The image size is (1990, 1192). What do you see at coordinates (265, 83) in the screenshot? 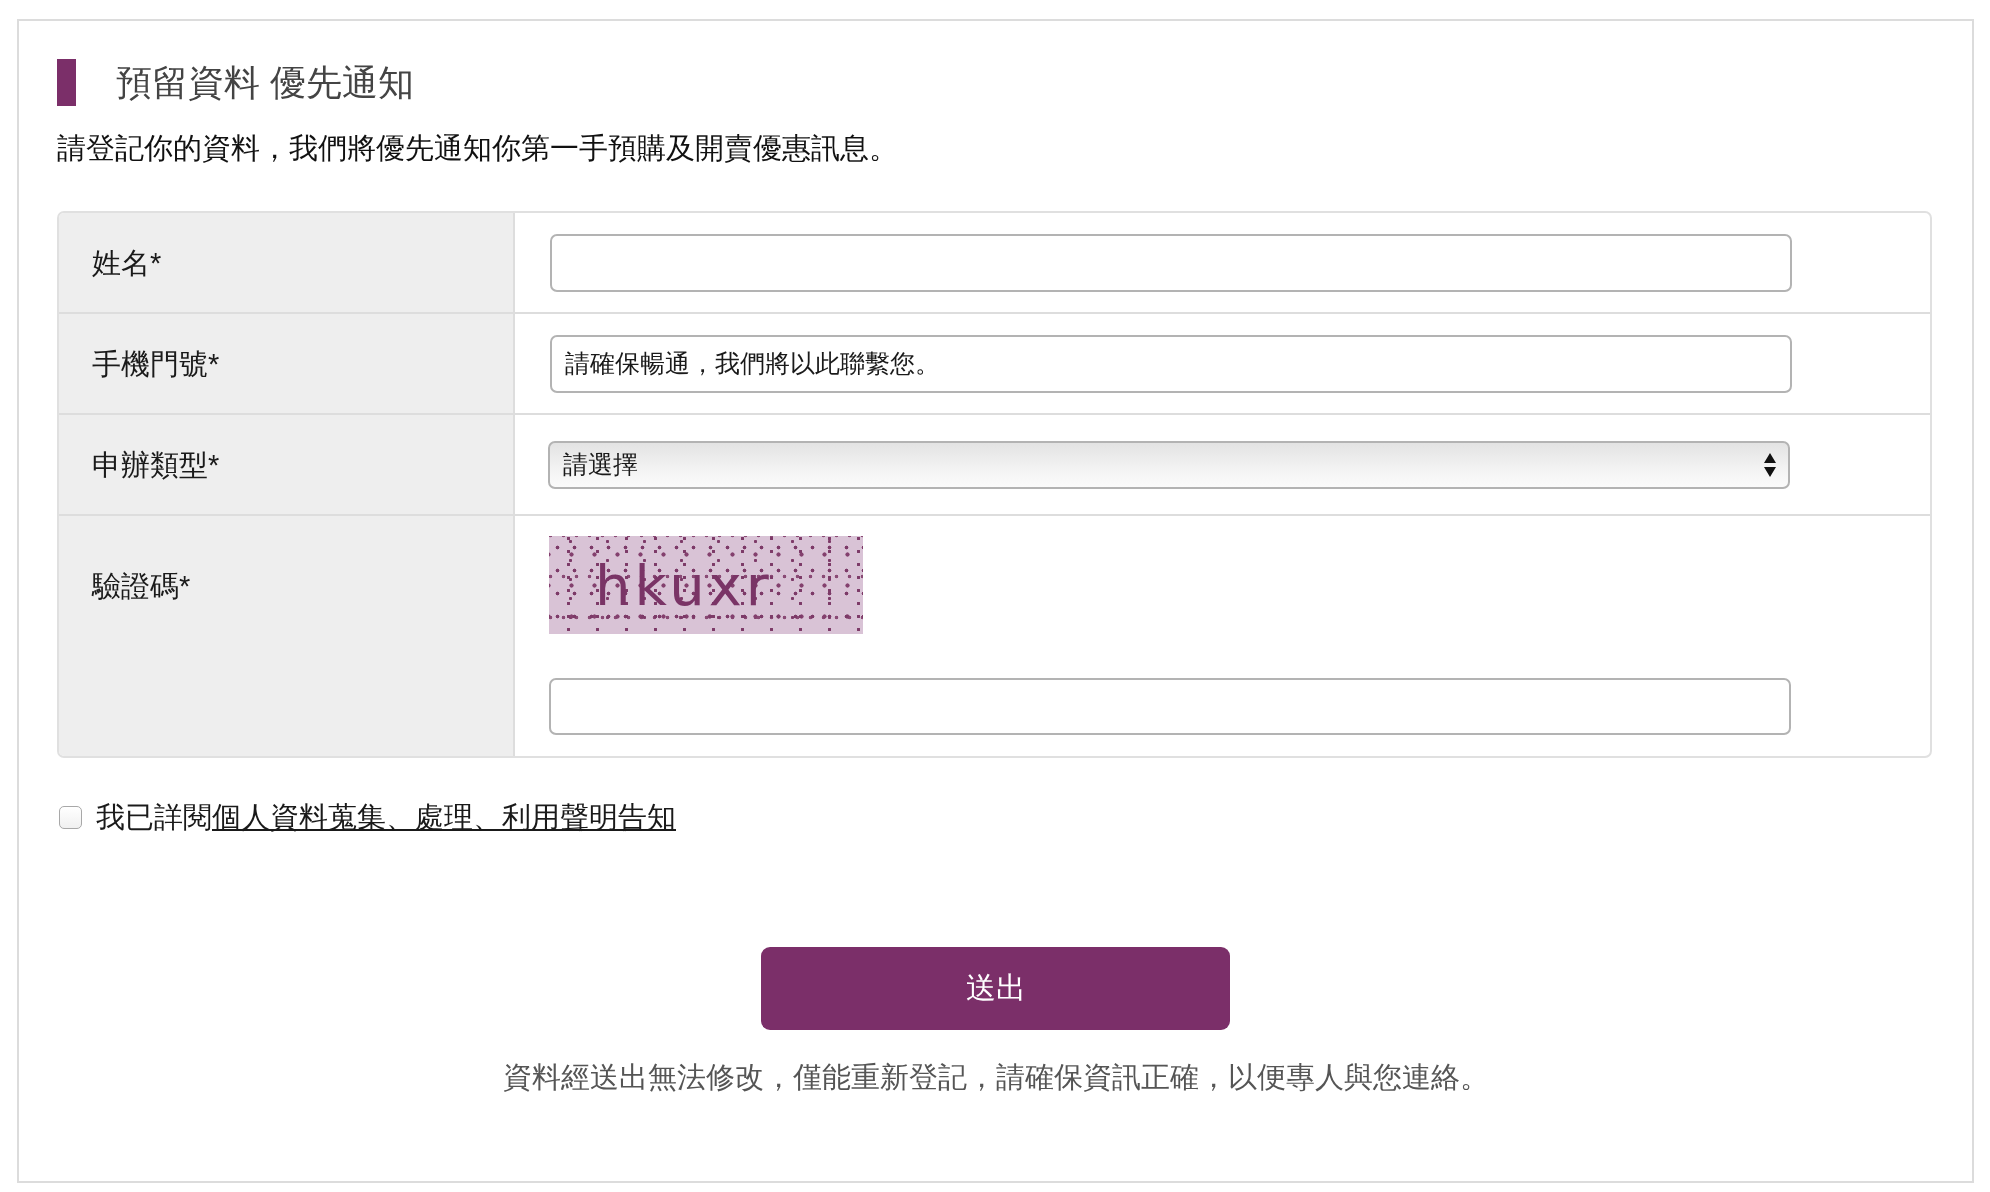
I see `page-title: 預留資料 優先通知` at bounding box center [265, 83].